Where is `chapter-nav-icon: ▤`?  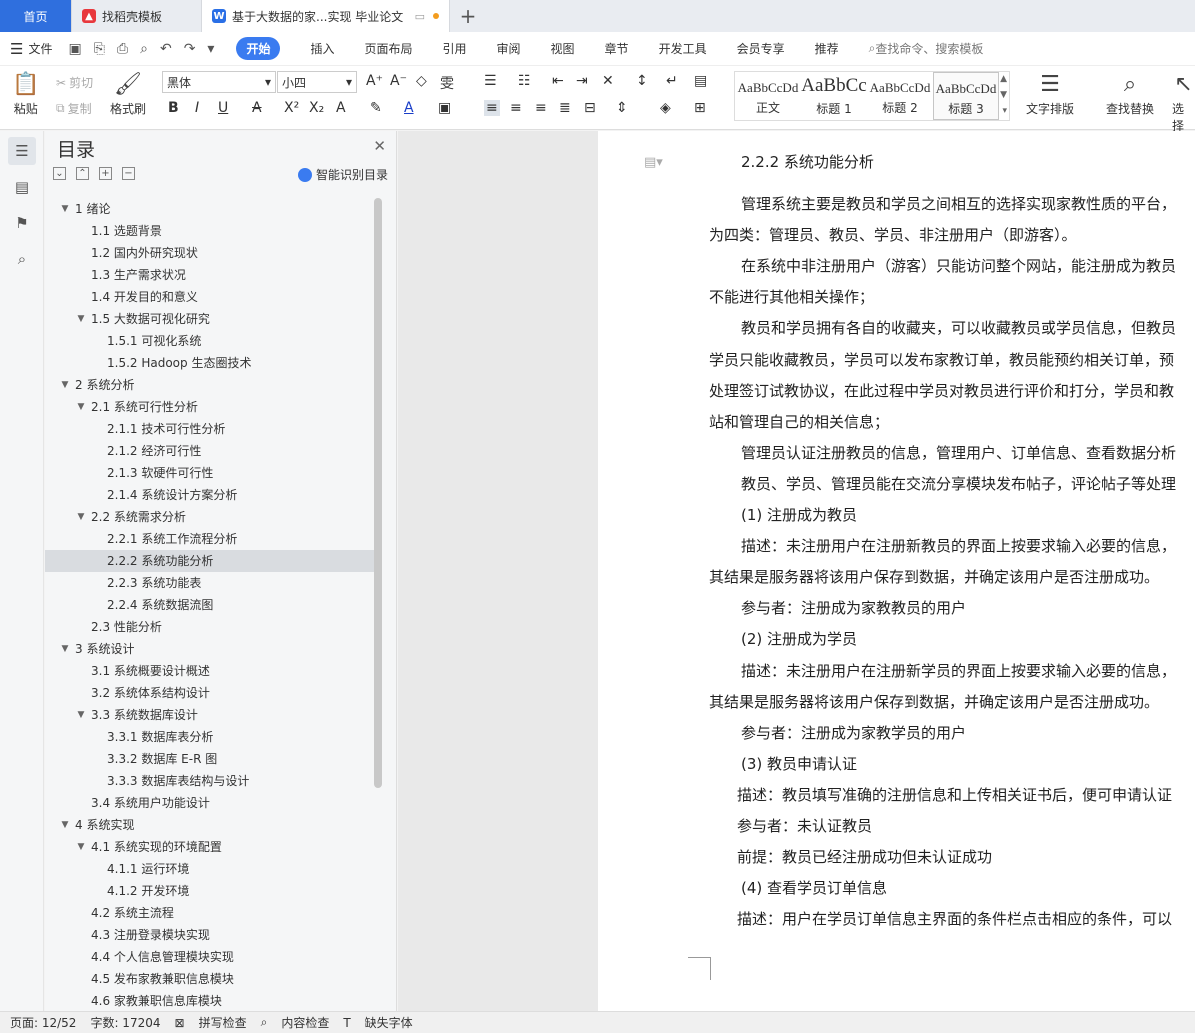 chapter-nav-icon: ▤ is located at coordinates (22, 187).